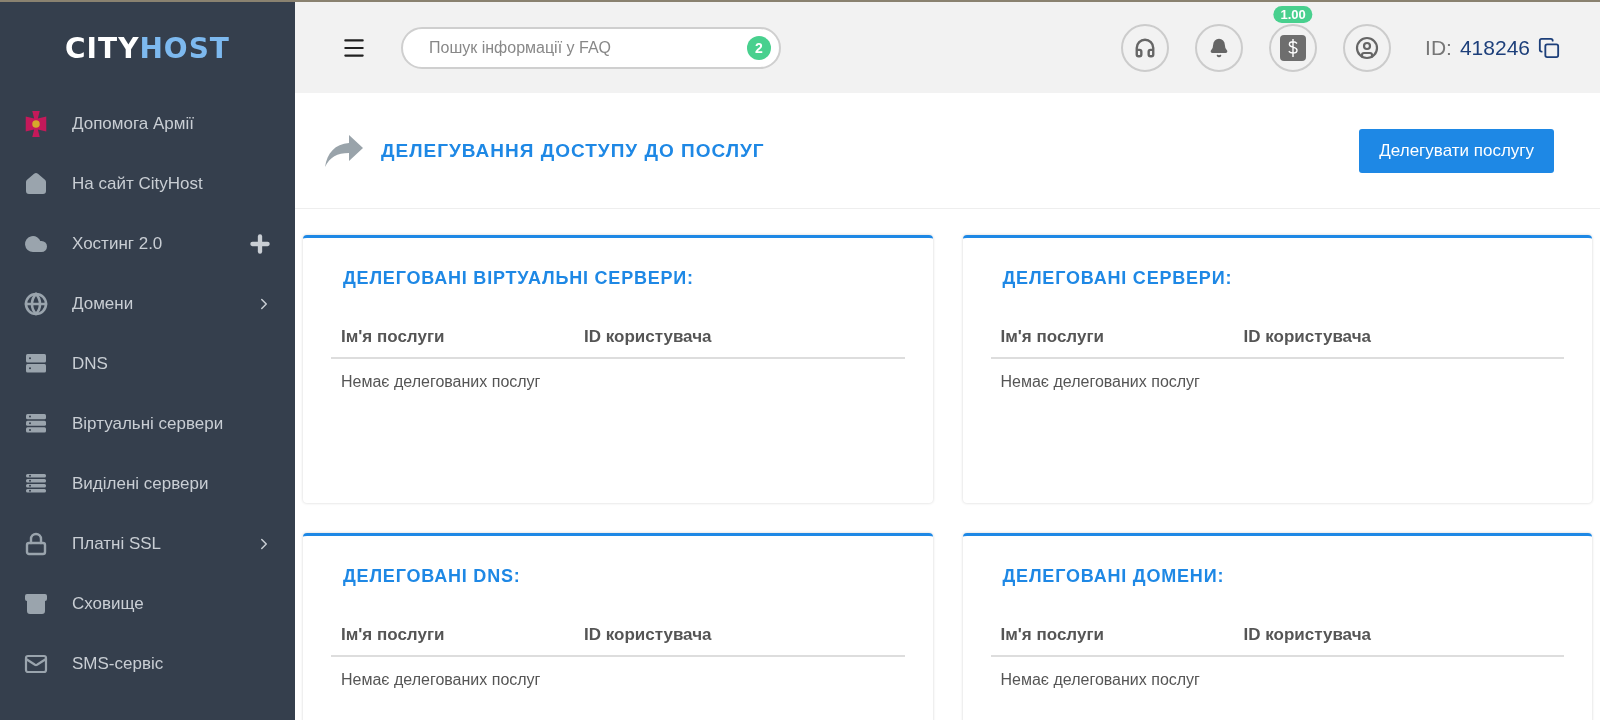 Image resolution: width=1600 pixels, height=720 pixels. Describe the element at coordinates (147, 544) in the screenshot. I see `sidebar-item: Платні SSL` at that location.